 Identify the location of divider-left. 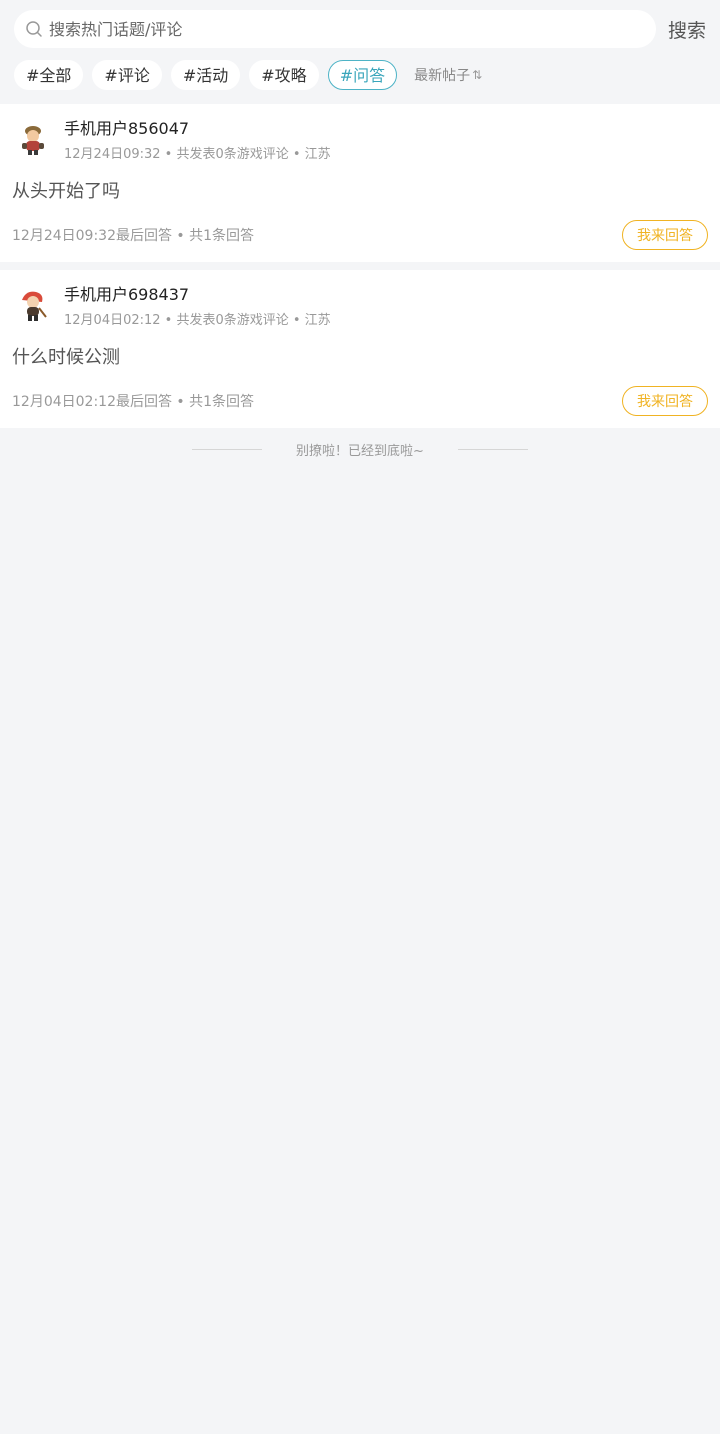
(227, 449).